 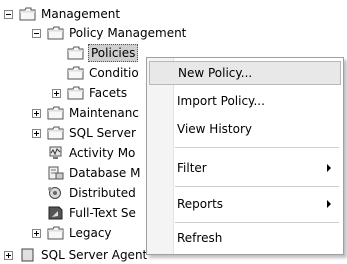 I want to click on tree-label: Maintenanc, so click(x=104, y=113).